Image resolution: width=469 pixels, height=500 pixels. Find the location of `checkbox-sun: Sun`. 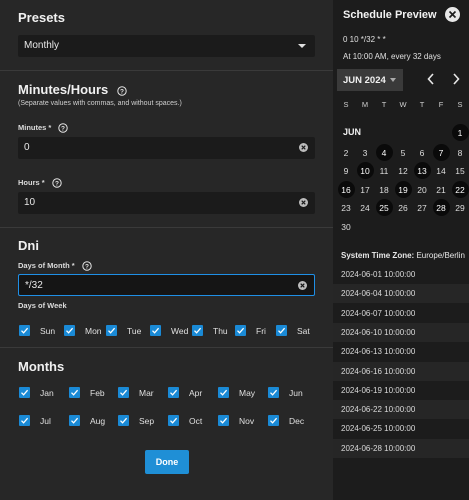

checkbox-sun: Sun is located at coordinates (37, 330).